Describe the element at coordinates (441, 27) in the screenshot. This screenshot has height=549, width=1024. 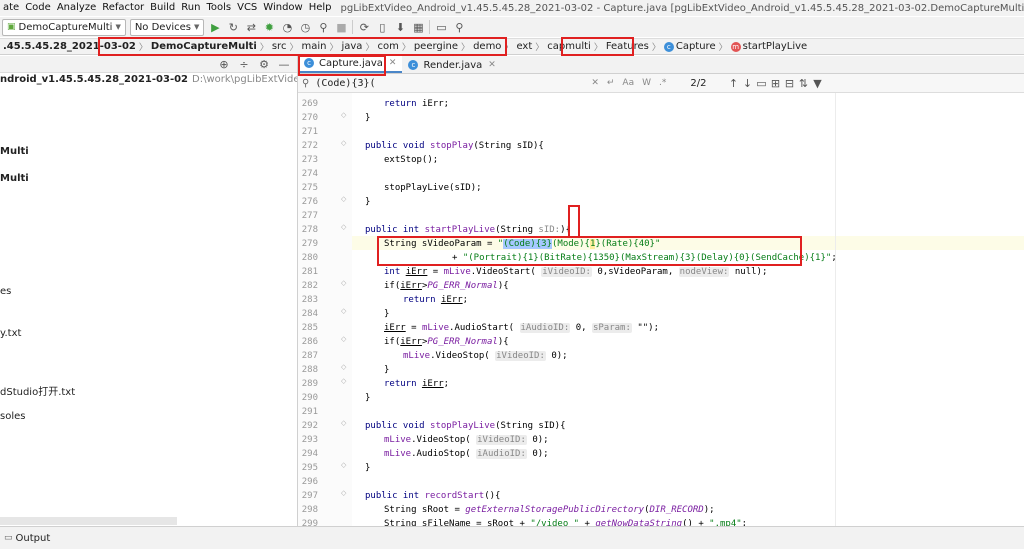
I see `device-manager-icon: ▭` at that location.